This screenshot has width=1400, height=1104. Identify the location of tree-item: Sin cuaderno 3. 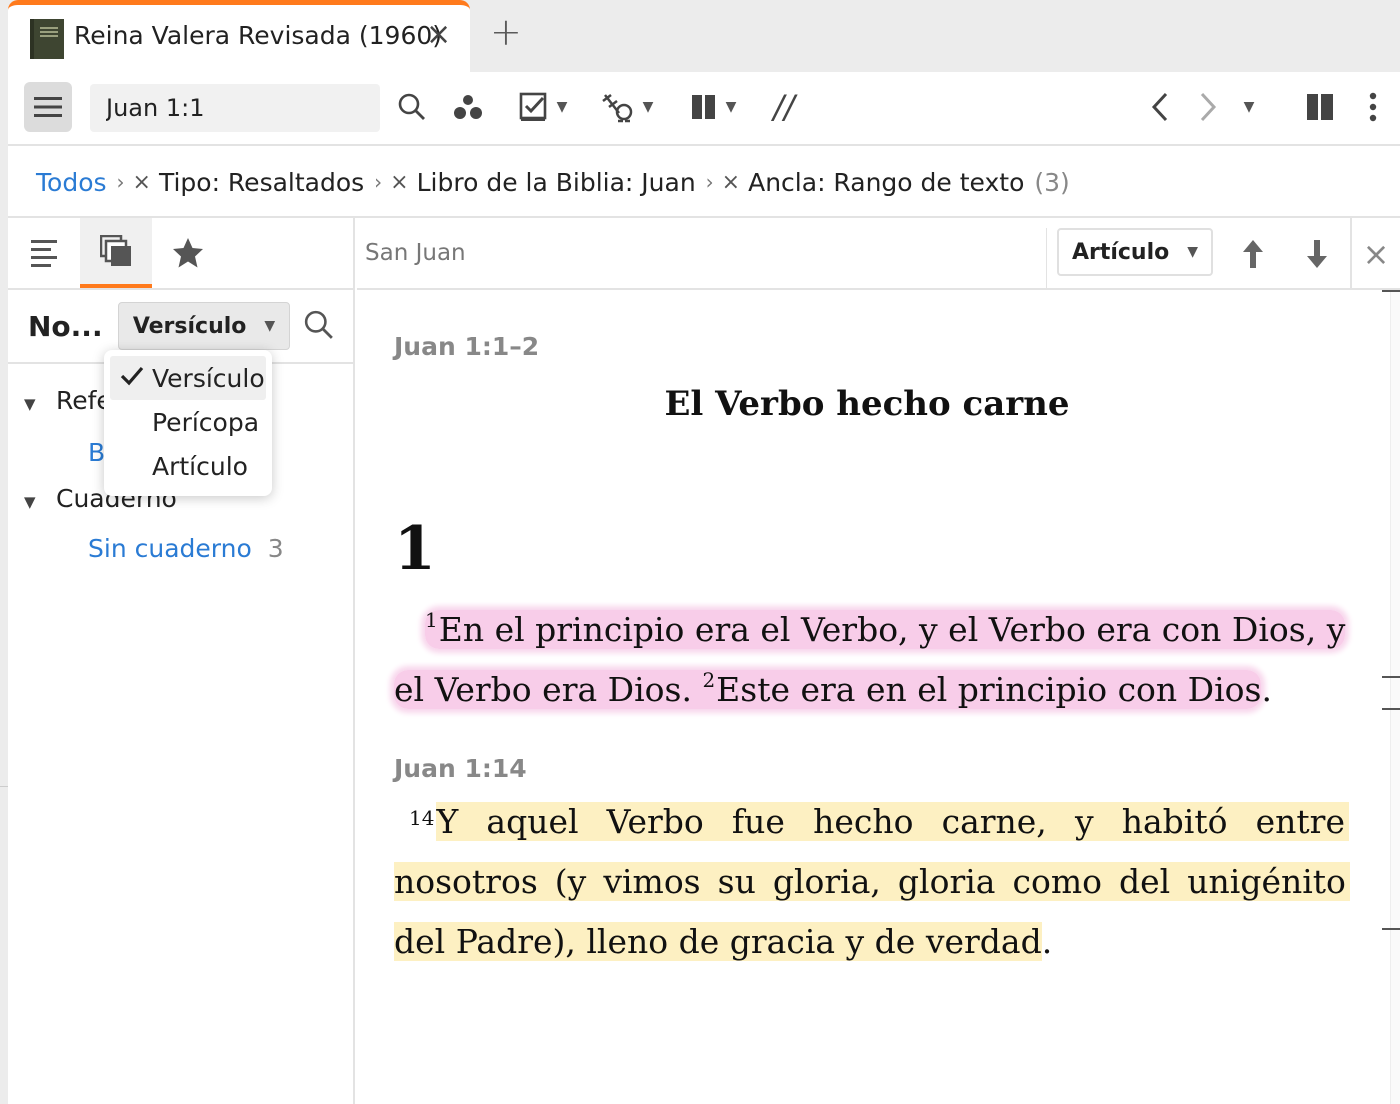
(186, 548).